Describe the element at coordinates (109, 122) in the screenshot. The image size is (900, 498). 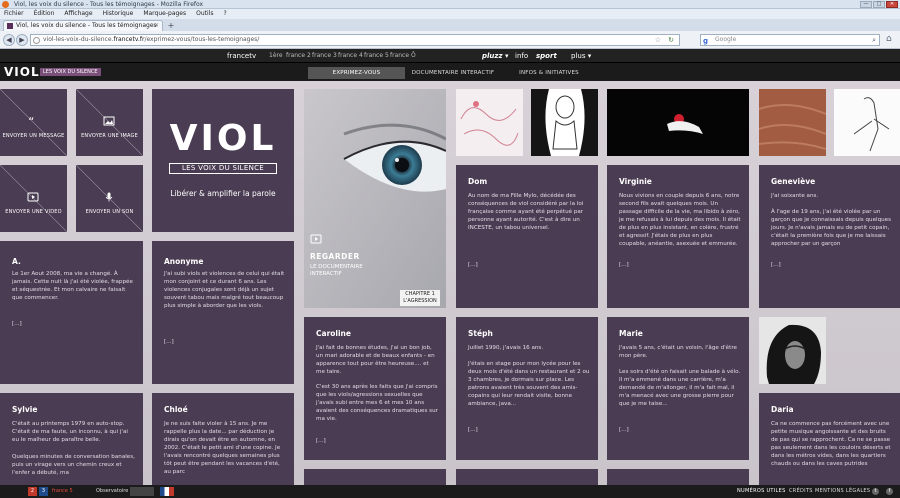
I see `send-image-tile: ENVOYER UNE IMAGE` at that location.